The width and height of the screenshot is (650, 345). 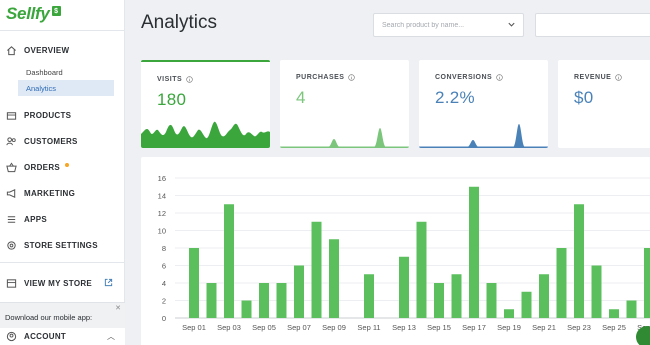 I want to click on x-tick-label: Sep 19, so click(x=509, y=327).